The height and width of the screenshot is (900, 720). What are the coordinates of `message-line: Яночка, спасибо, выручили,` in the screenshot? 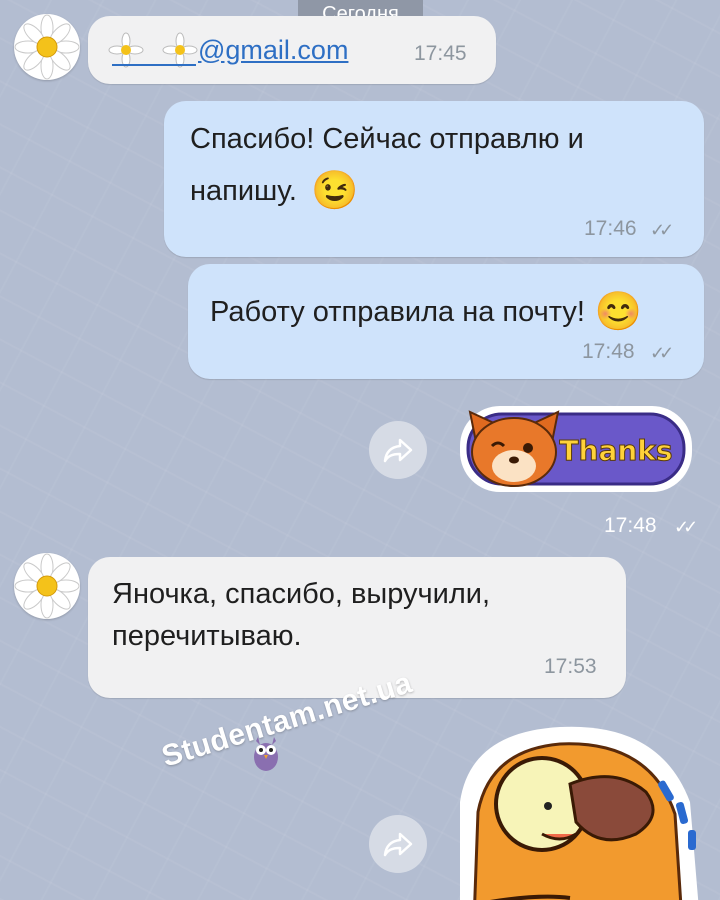 It's located at (301, 594).